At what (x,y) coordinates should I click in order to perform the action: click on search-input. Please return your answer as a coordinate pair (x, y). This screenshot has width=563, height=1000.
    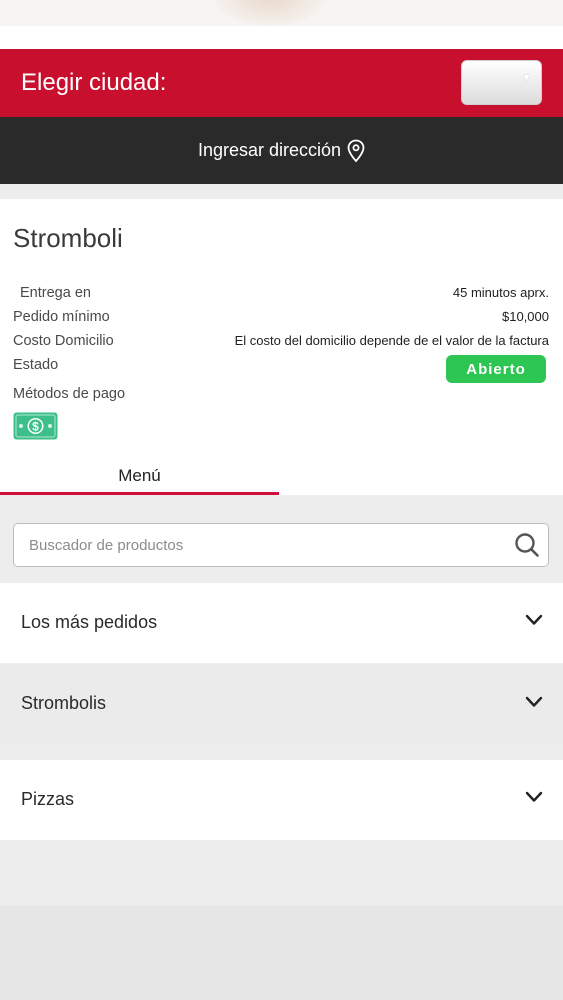
    Looking at the image, I should click on (264, 545).